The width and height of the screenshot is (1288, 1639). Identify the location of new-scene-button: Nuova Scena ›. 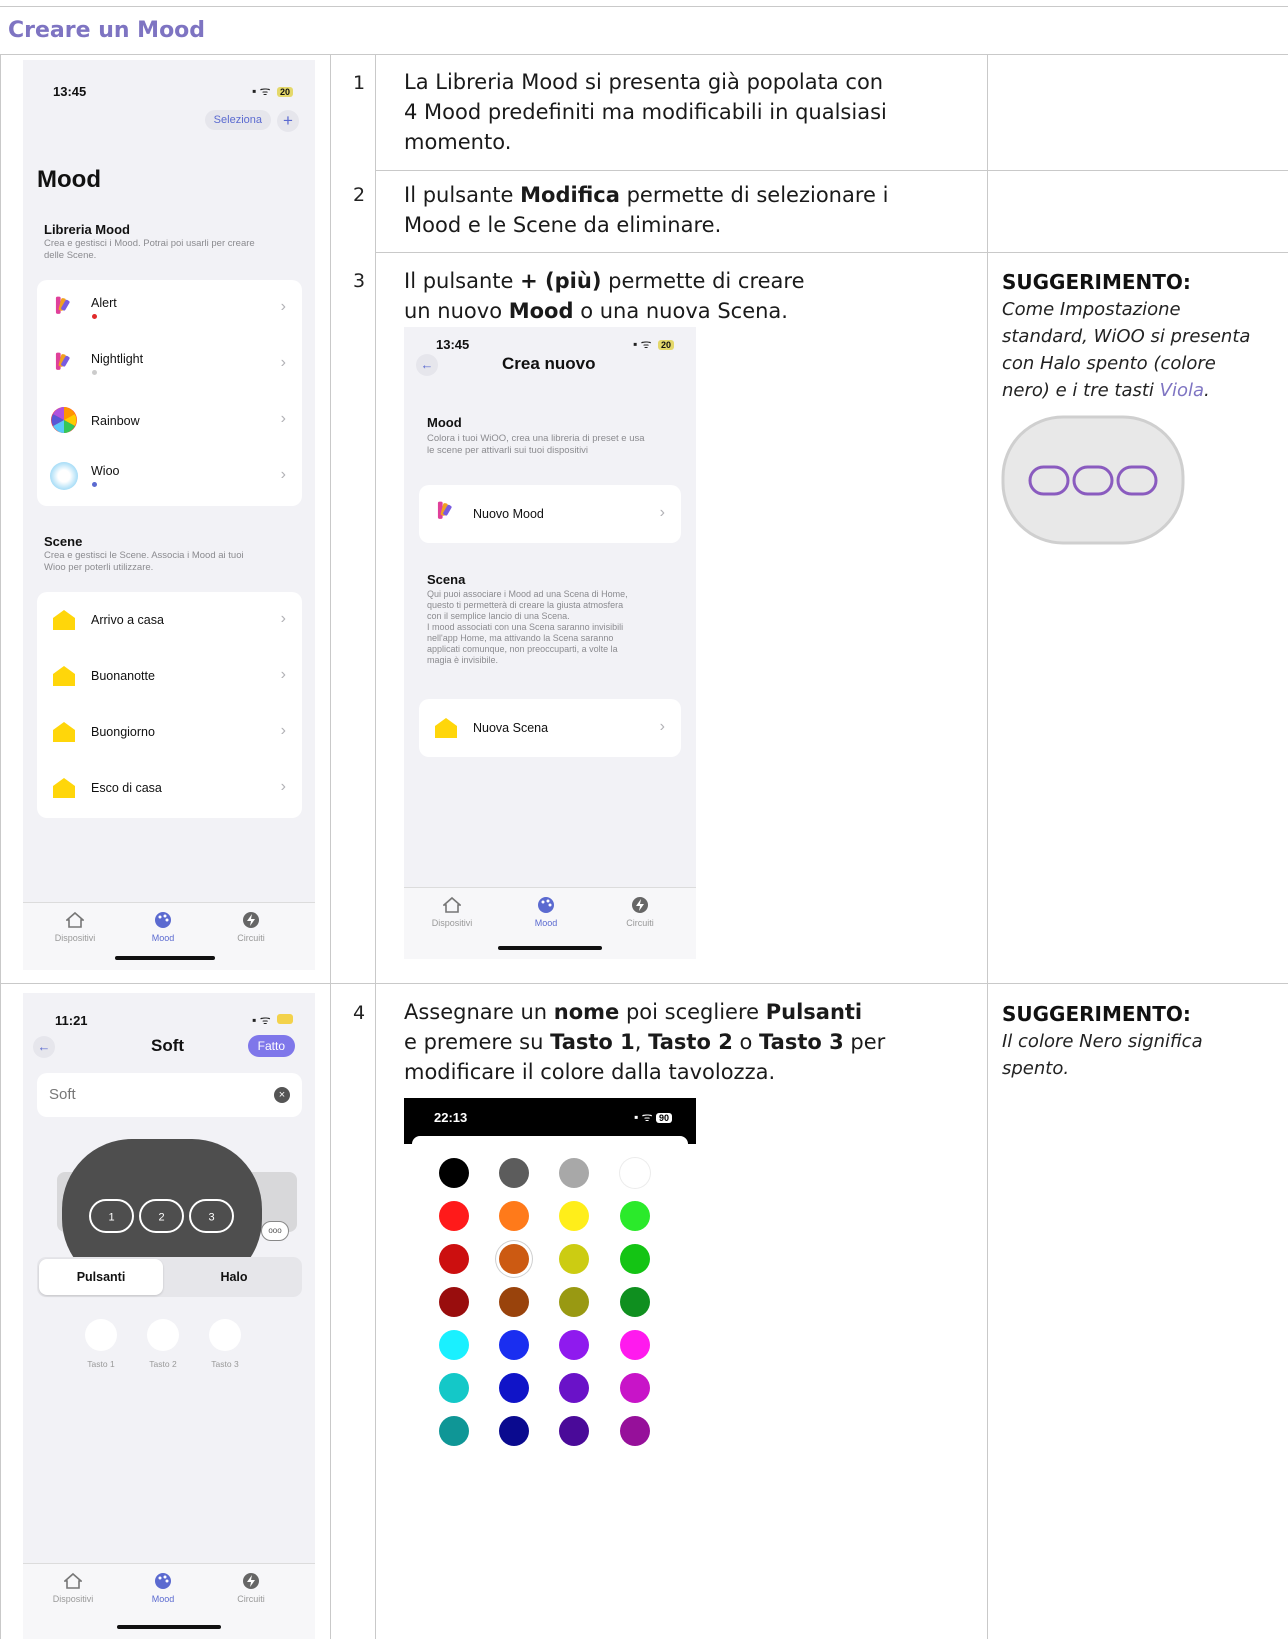
(550, 728).